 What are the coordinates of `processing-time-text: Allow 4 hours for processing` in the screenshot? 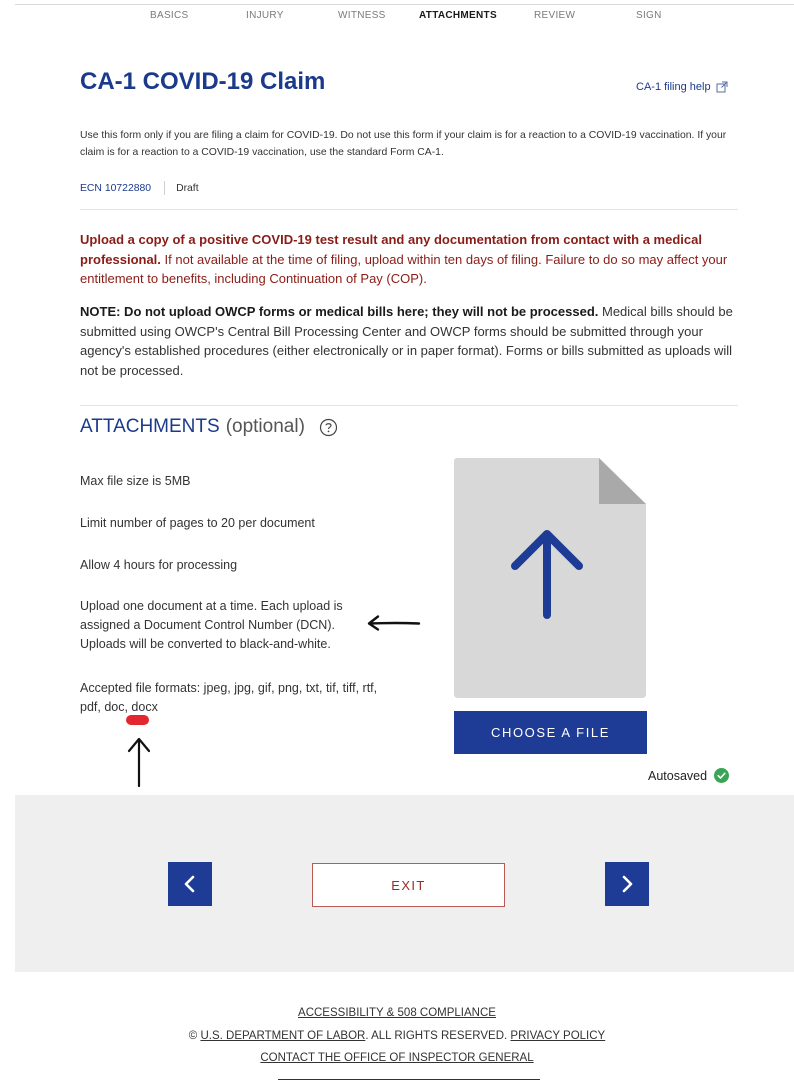 It's located at (159, 565).